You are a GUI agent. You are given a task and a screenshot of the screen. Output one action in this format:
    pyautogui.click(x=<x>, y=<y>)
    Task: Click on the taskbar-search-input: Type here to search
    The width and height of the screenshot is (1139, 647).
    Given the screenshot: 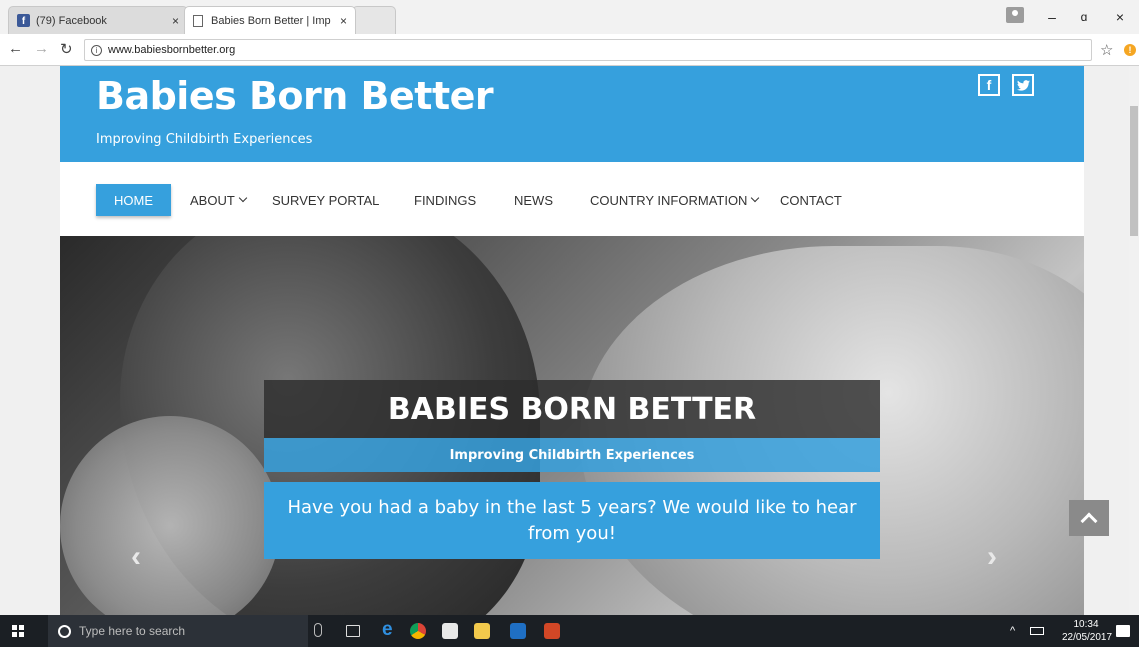 What is the action you would take?
    pyautogui.click(x=178, y=631)
    